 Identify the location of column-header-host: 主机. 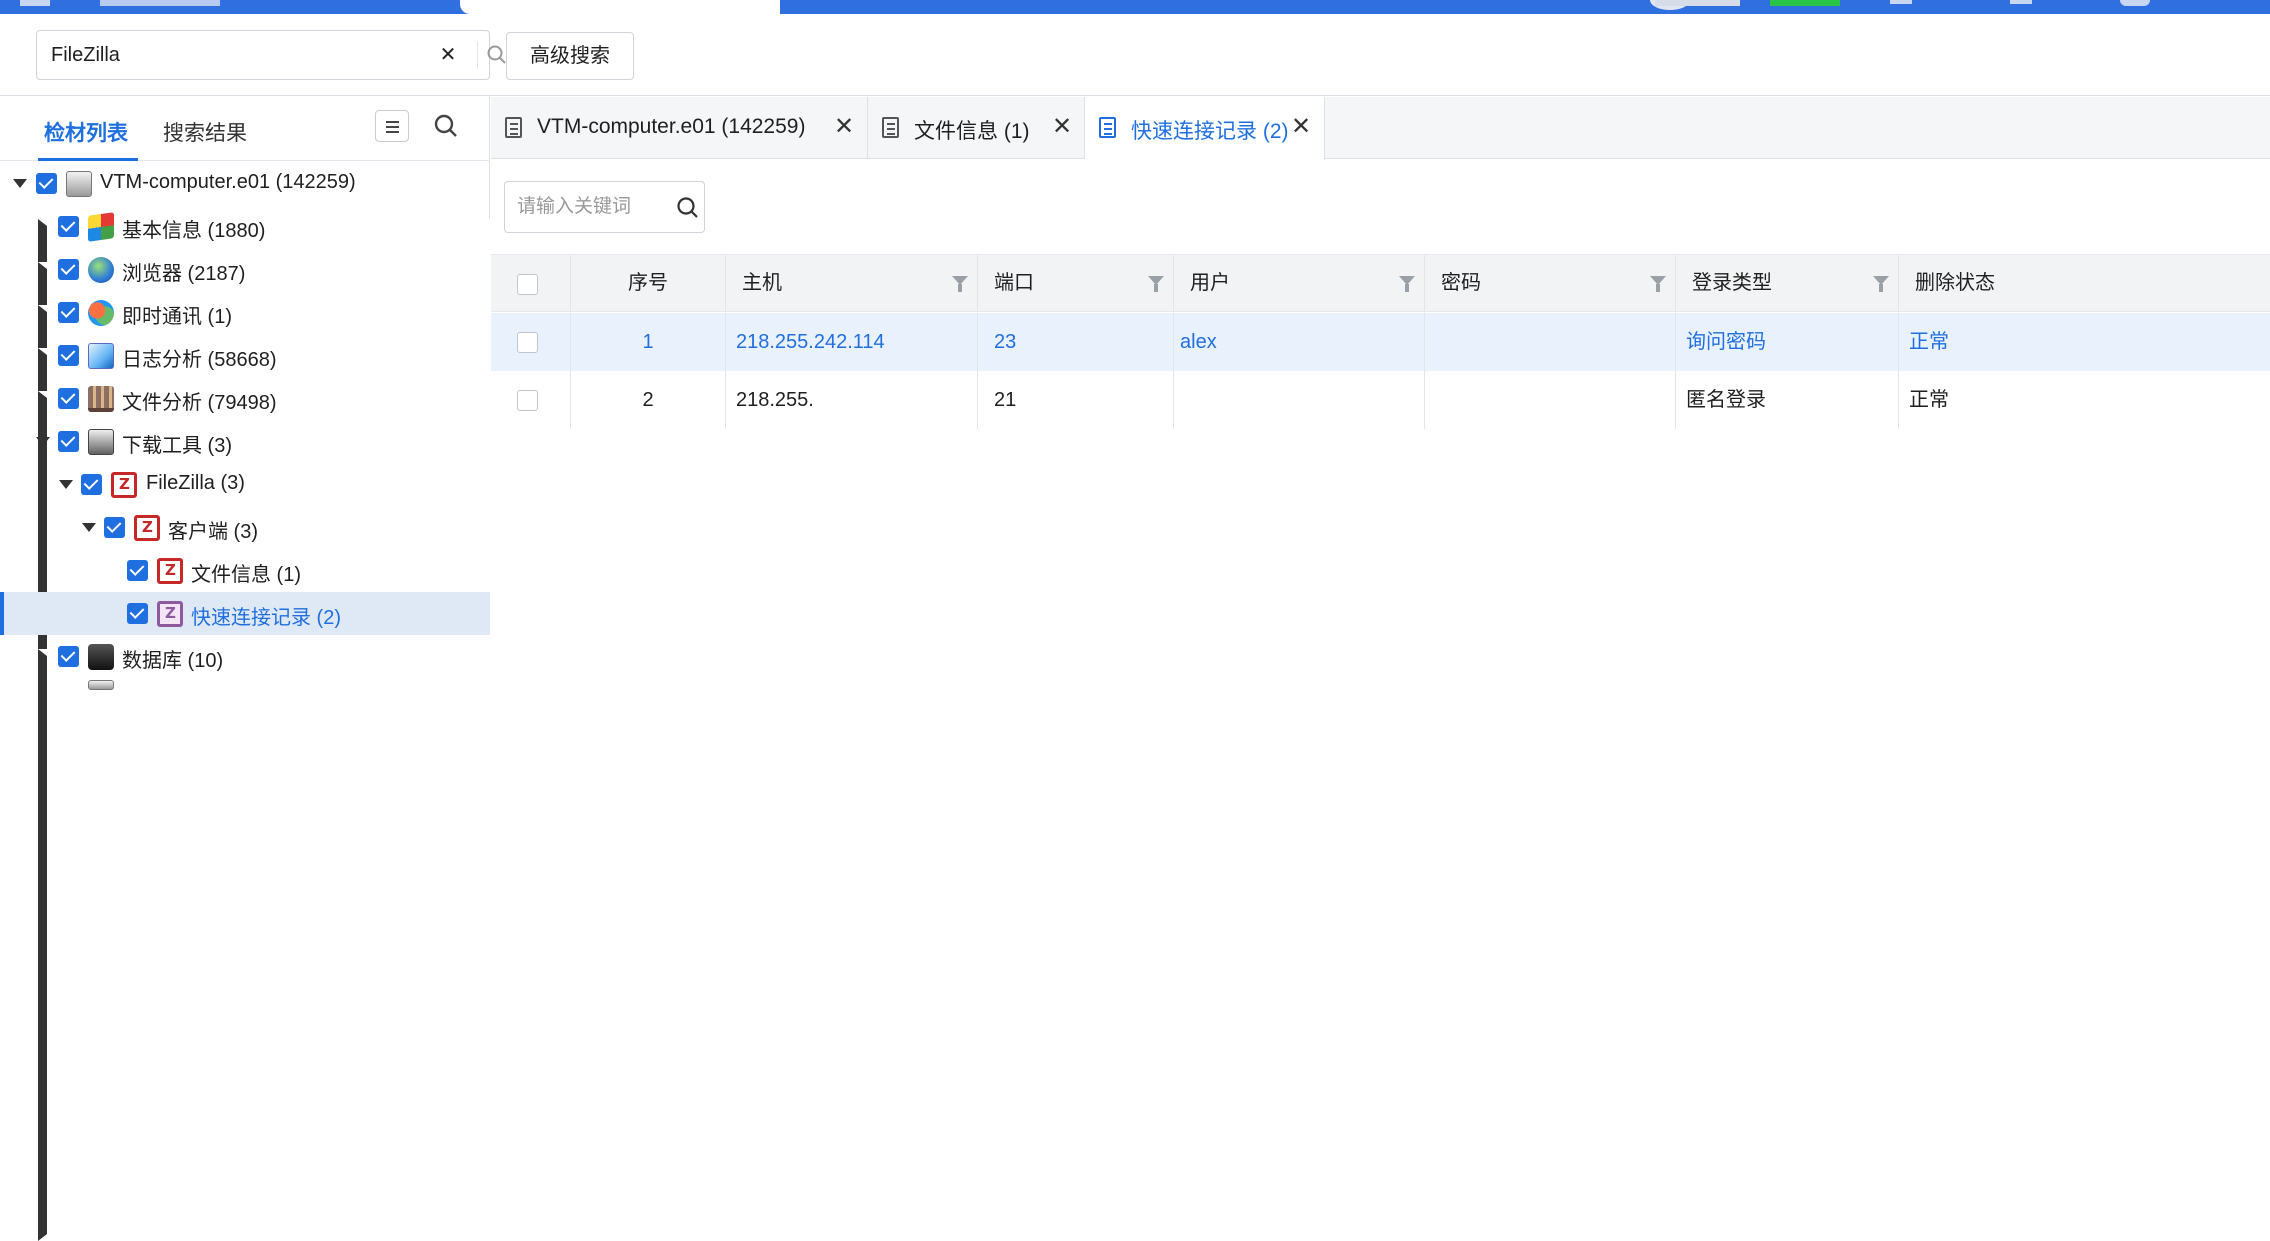
(852, 283).